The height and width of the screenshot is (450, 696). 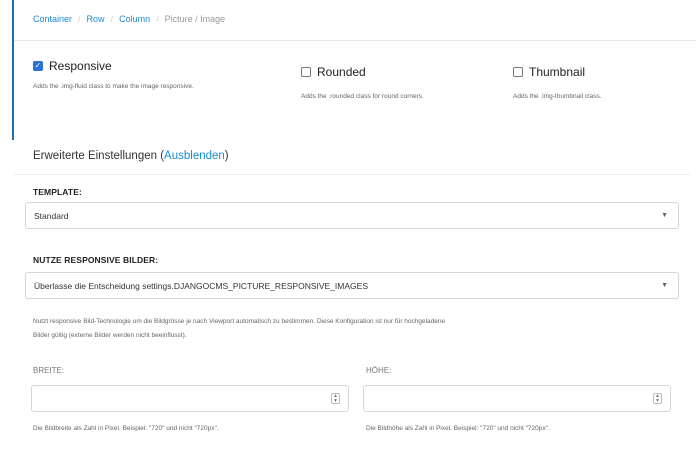 What do you see at coordinates (52, 19) in the screenshot?
I see `breadcrumb-container: Container` at bounding box center [52, 19].